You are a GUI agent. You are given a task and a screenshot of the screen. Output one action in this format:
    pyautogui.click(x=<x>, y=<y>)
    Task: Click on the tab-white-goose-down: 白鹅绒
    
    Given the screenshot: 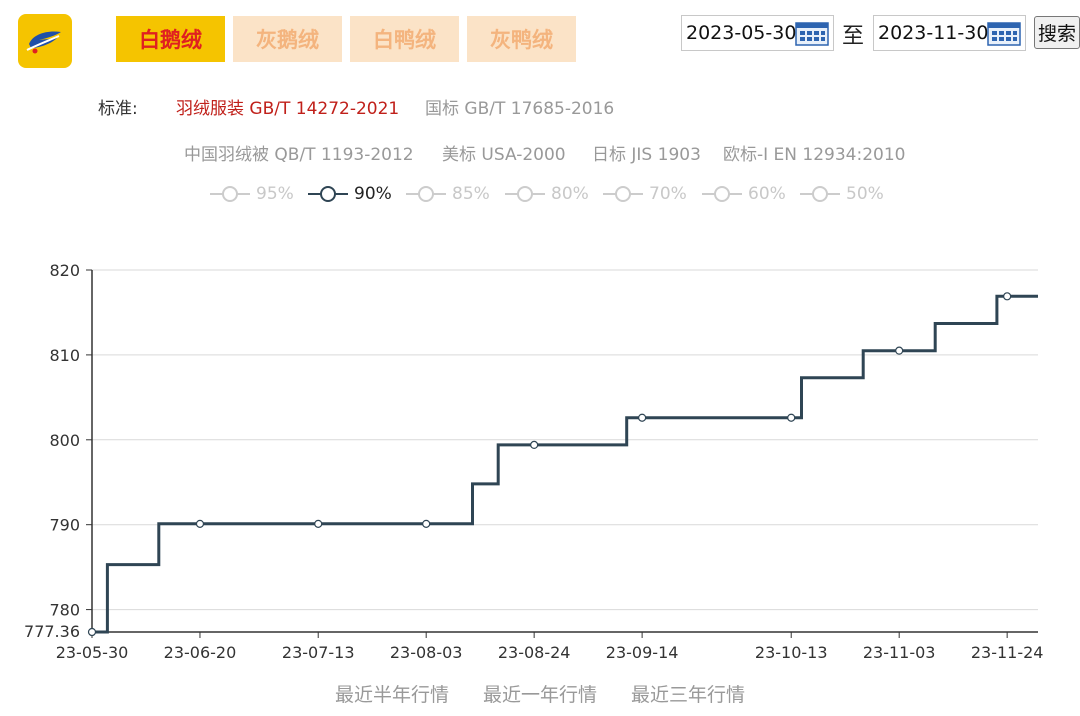 What is the action you would take?
    pyautogui.click(x=170, y=39)
    